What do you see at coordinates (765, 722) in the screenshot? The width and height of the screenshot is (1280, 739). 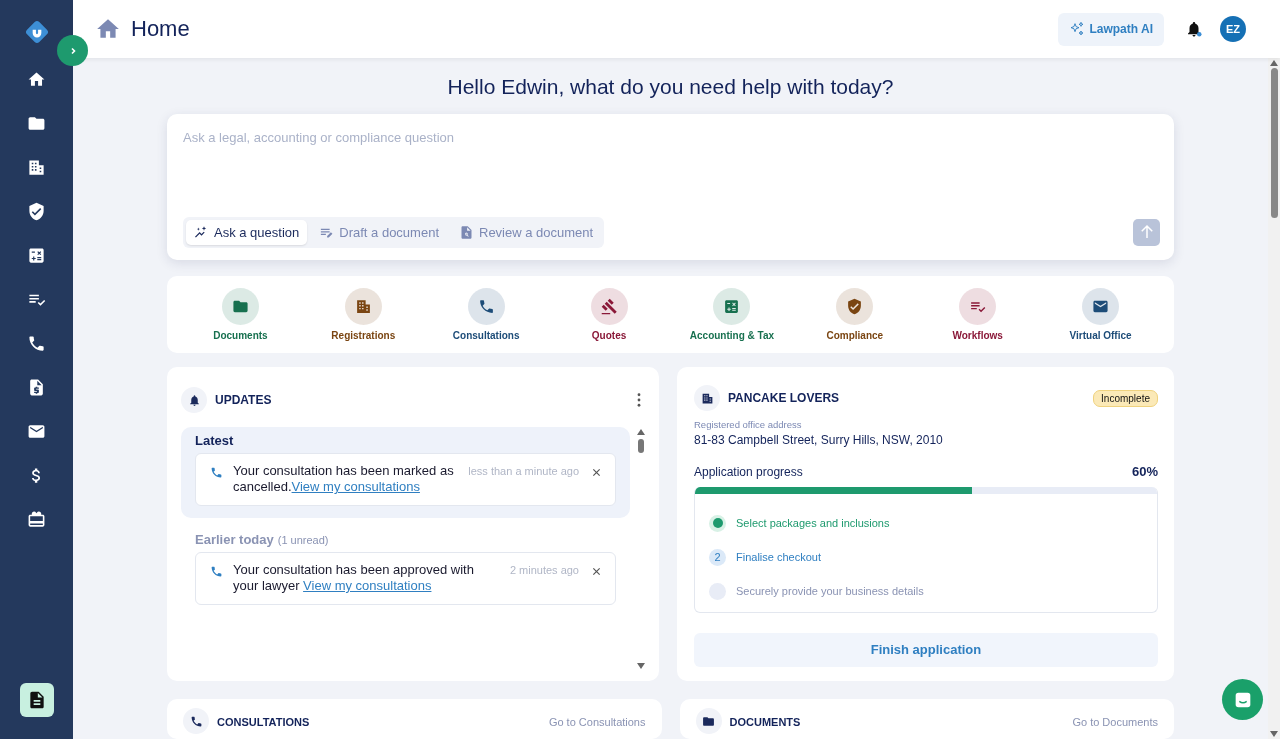 I see `card-title: DOCUMENTS` at bounding box center [765, 722].